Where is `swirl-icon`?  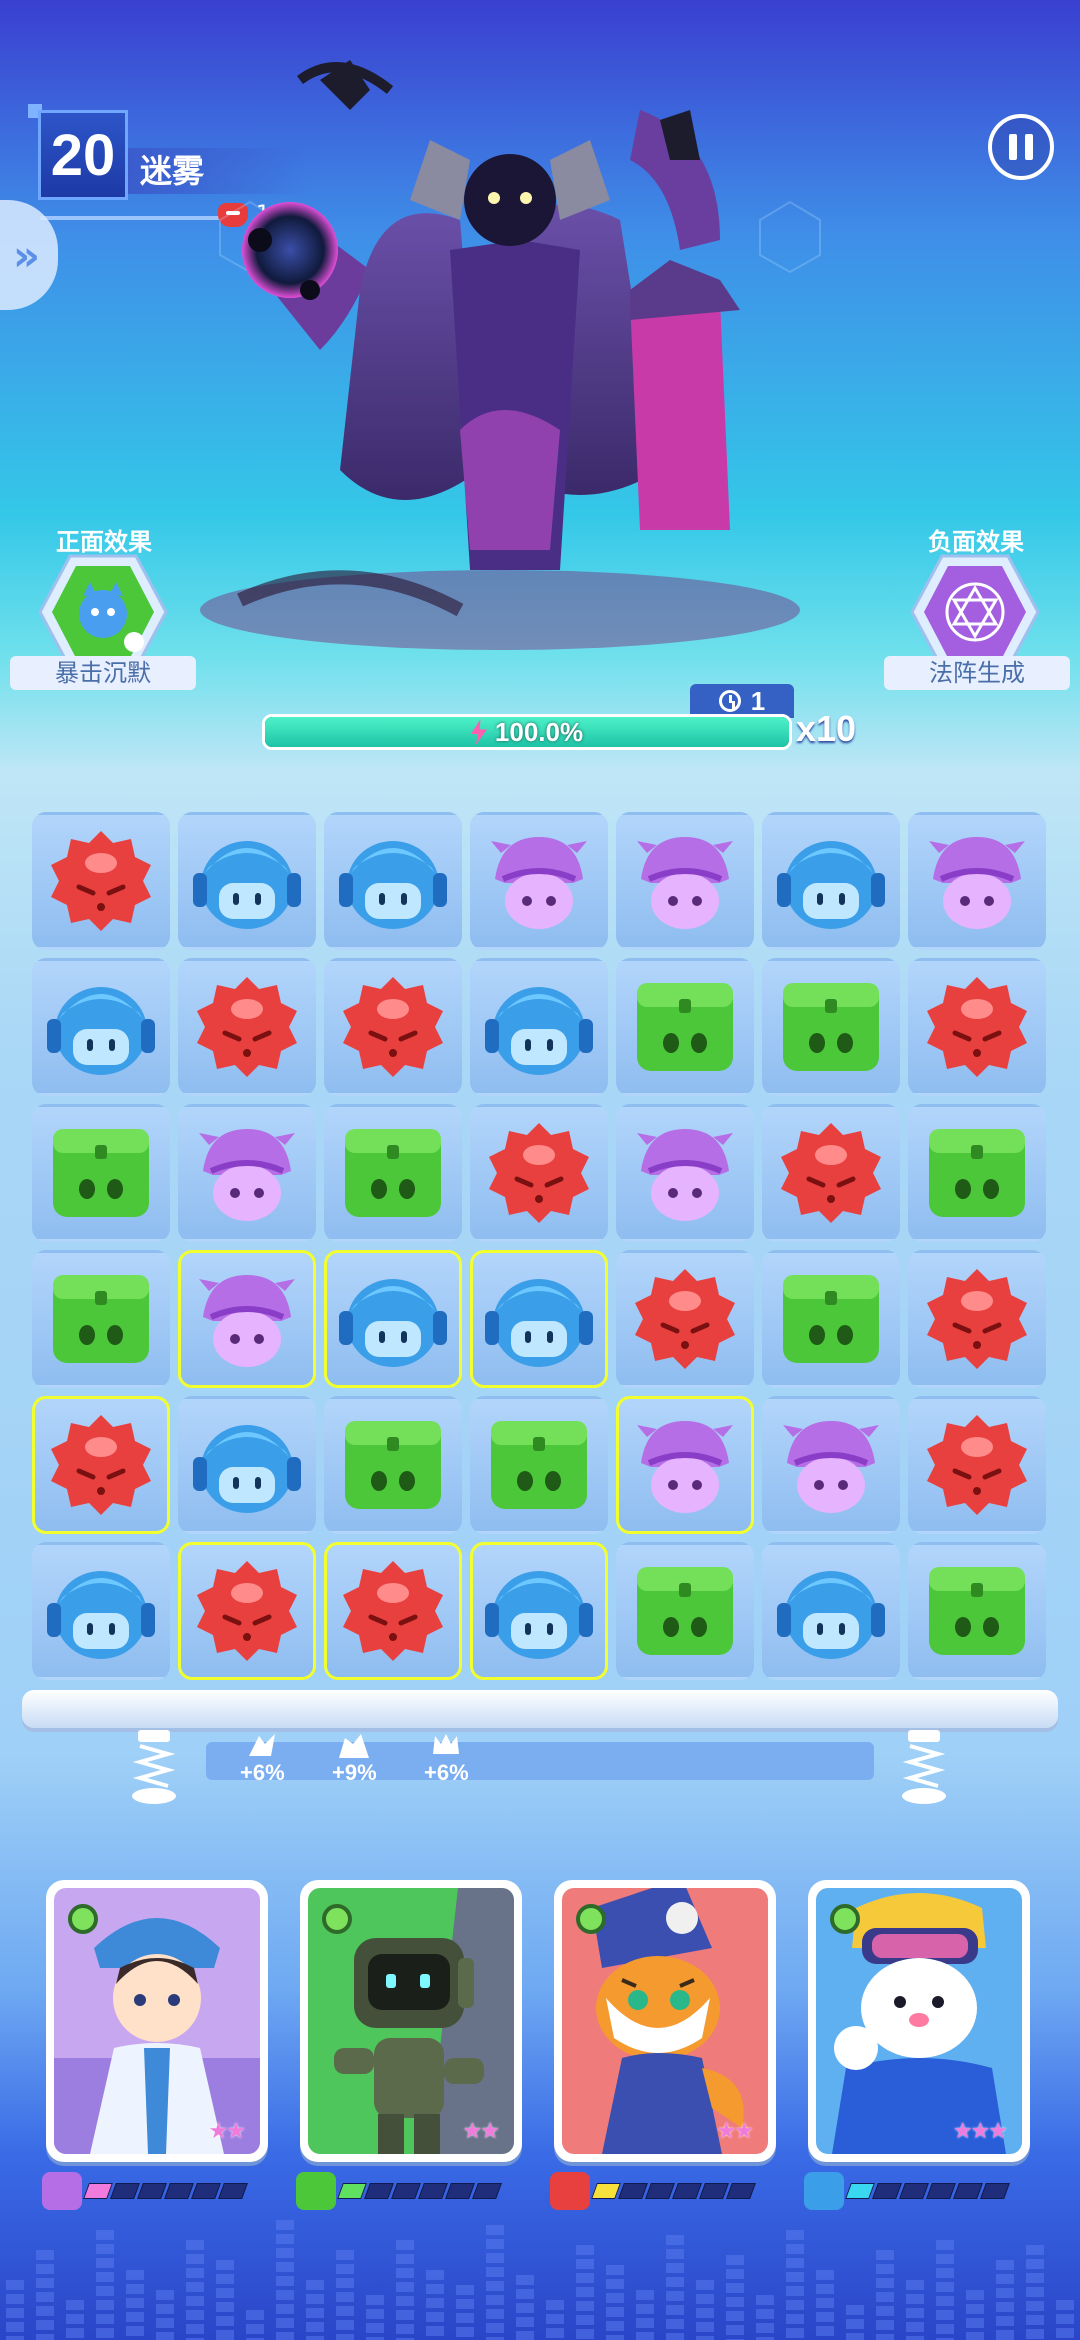 swirl-icon is located at coordinates (337, 1919).